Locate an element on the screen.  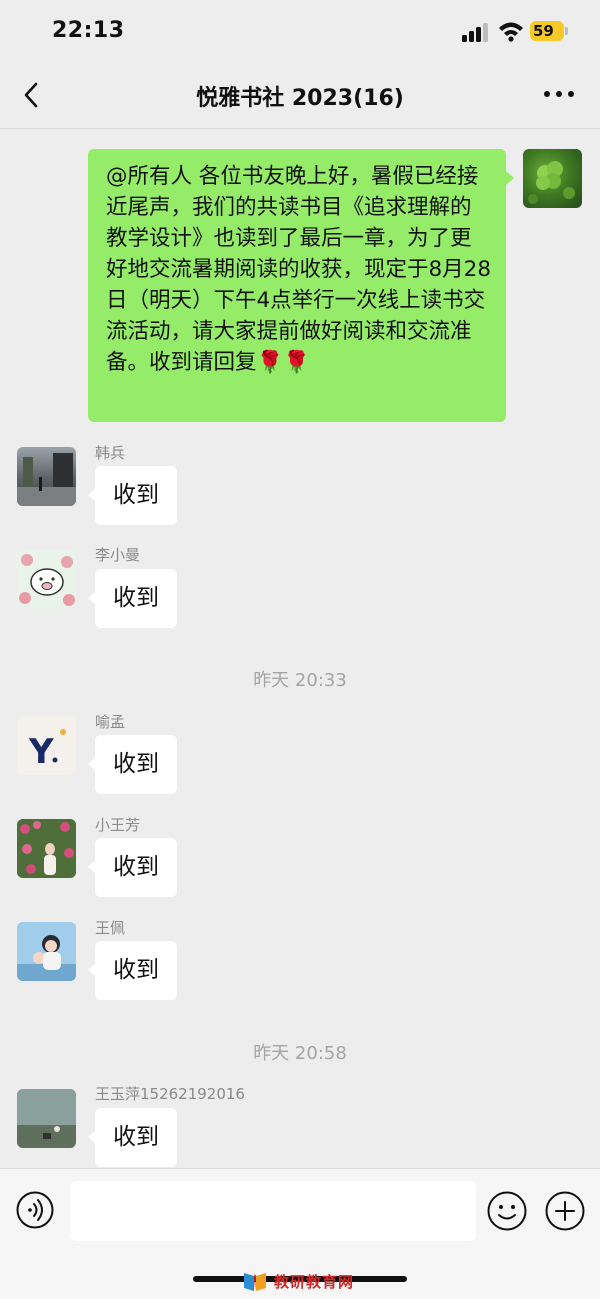
letter-y-logo-icon: Y is located at coordinates (47, 750).